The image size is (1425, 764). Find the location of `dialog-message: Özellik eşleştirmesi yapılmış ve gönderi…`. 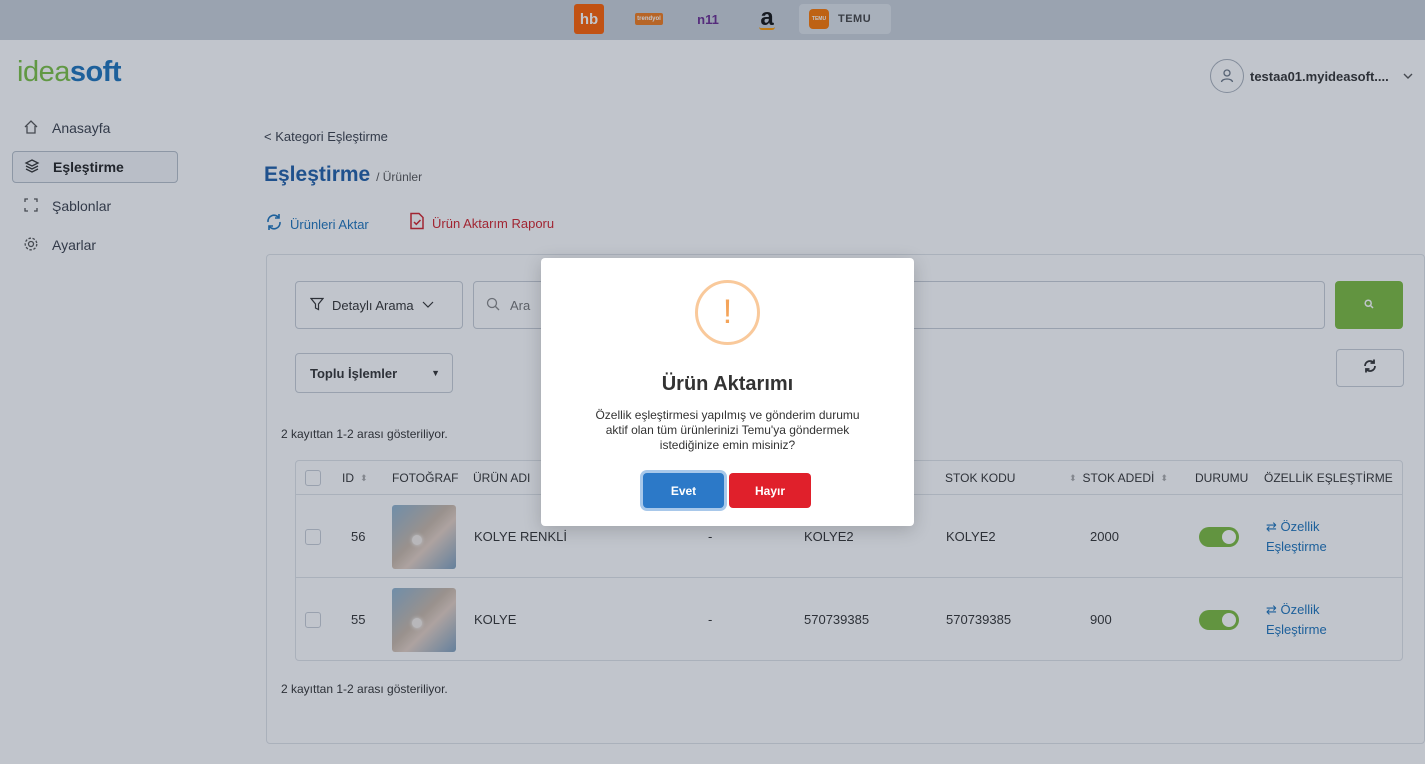

dialog-message: Özellik eşleştirmesi yapılmış ve gönderi… is located at coordinates (727, 430).